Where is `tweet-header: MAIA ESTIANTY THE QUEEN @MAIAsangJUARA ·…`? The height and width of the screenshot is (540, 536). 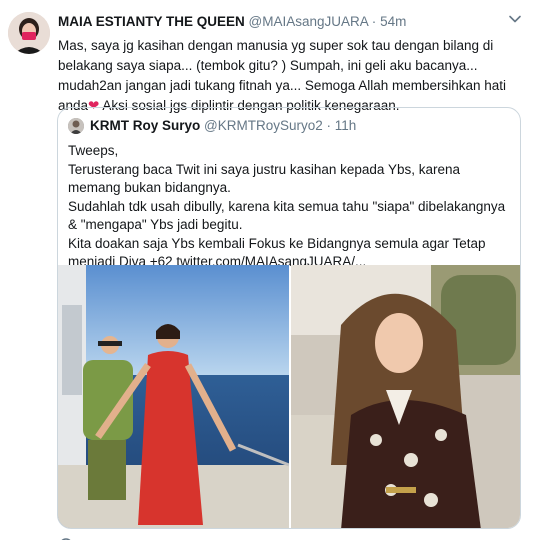 tweet-header: MAIA ESTIANTY THE QUEEN @MAIAsangJUARA ·… is located at coordinates (288, 23).